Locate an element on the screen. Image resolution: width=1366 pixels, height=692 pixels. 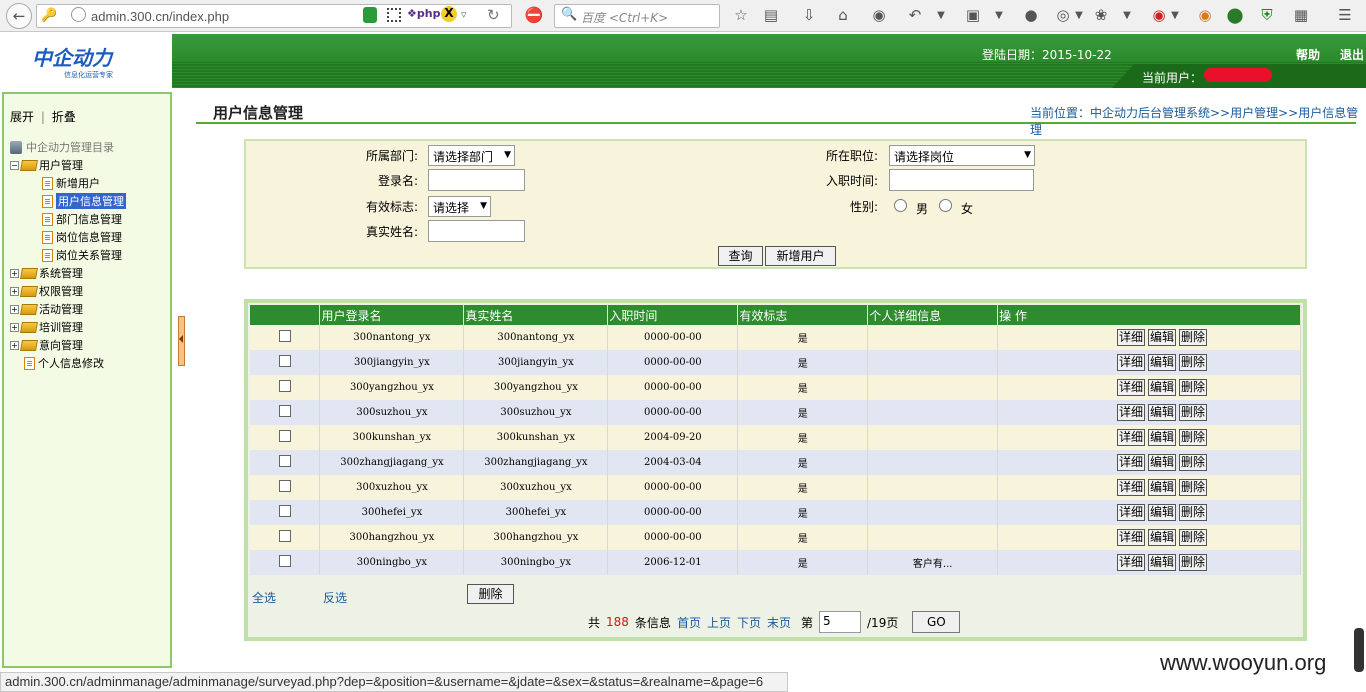
block-icon: ⛔ is located at coordinates (534, 15).